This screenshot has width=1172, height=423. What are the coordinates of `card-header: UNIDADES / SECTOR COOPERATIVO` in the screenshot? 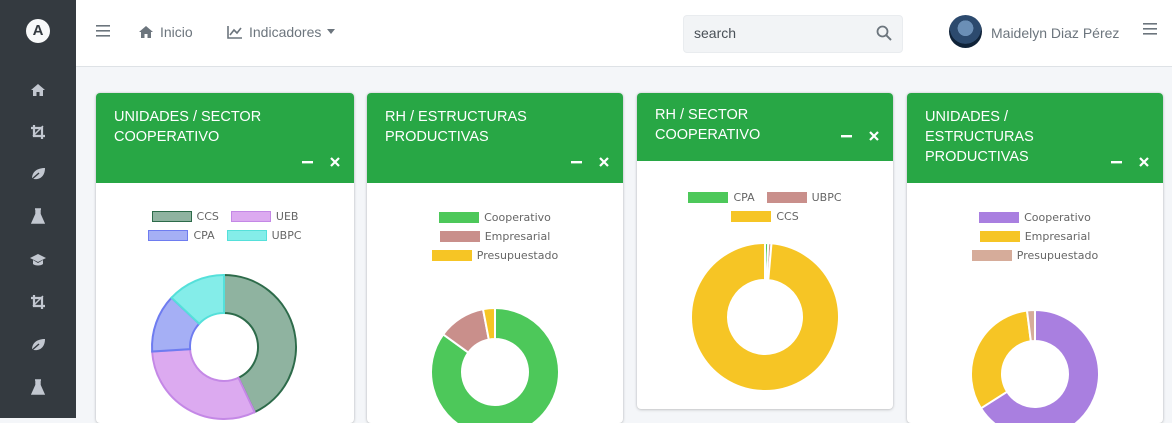 It's located at (225, 138).